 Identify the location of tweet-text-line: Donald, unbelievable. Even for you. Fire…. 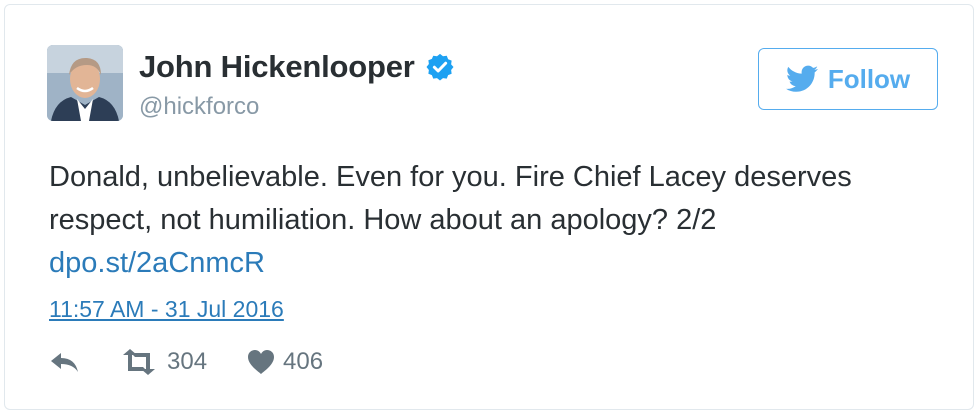
(450, 177).